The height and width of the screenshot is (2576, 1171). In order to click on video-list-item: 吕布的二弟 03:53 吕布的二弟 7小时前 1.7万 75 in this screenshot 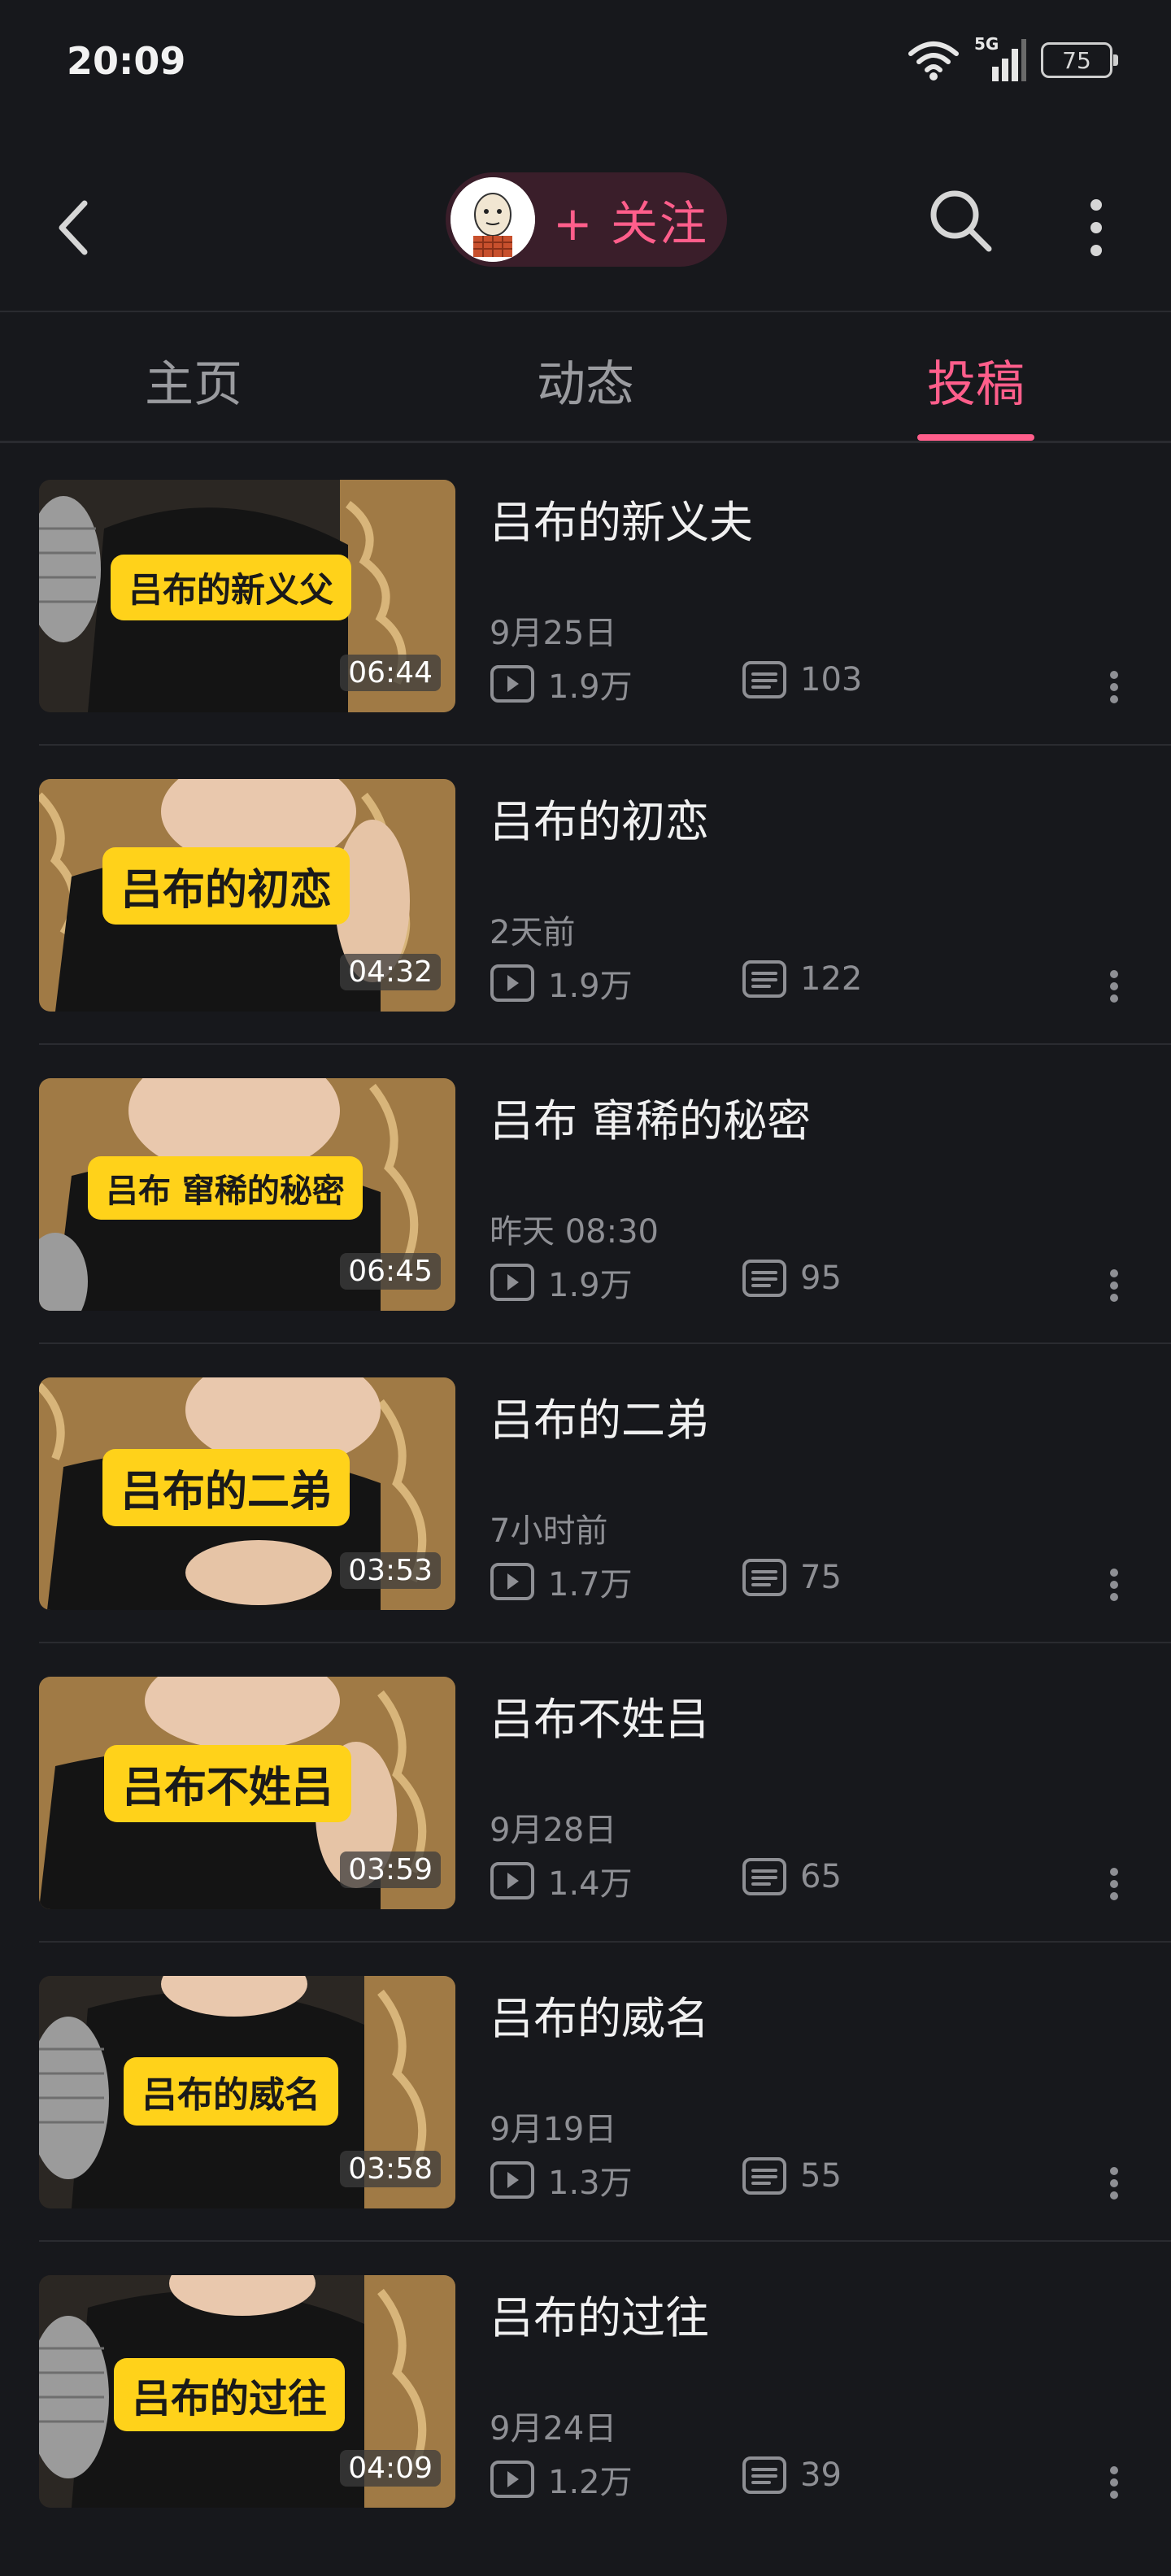, I will do `click(585, 1493)`.